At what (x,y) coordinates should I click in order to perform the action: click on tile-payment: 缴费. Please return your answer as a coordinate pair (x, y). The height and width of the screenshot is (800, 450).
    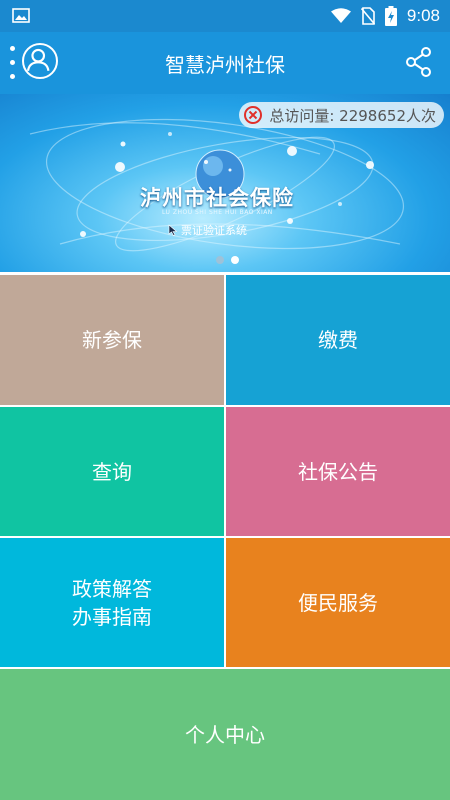
    Looking at the image, I should click on (338, 340).